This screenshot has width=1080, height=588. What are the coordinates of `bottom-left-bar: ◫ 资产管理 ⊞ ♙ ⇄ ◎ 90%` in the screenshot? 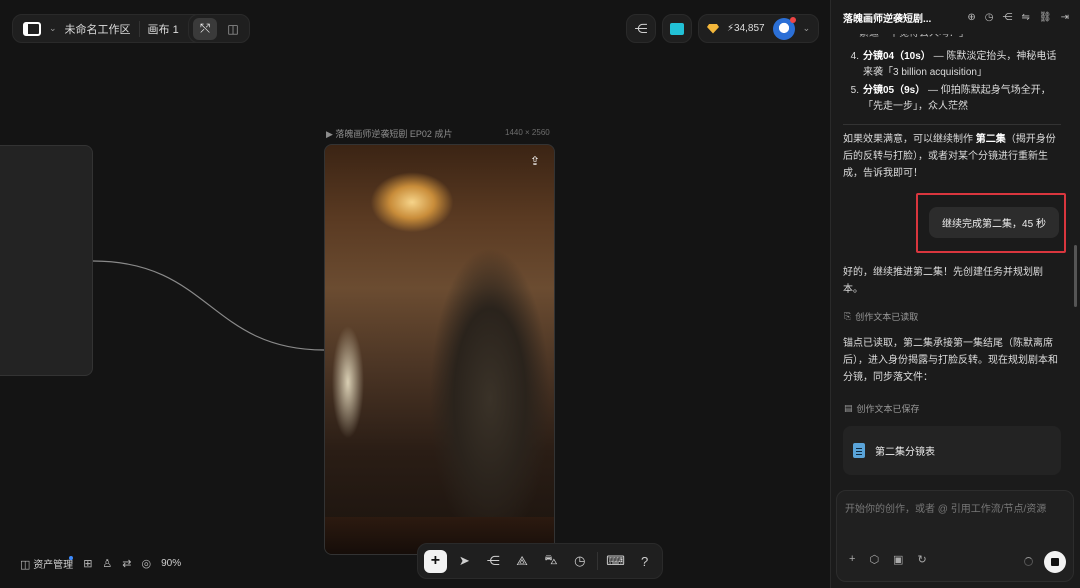 It's located at (100, 563).